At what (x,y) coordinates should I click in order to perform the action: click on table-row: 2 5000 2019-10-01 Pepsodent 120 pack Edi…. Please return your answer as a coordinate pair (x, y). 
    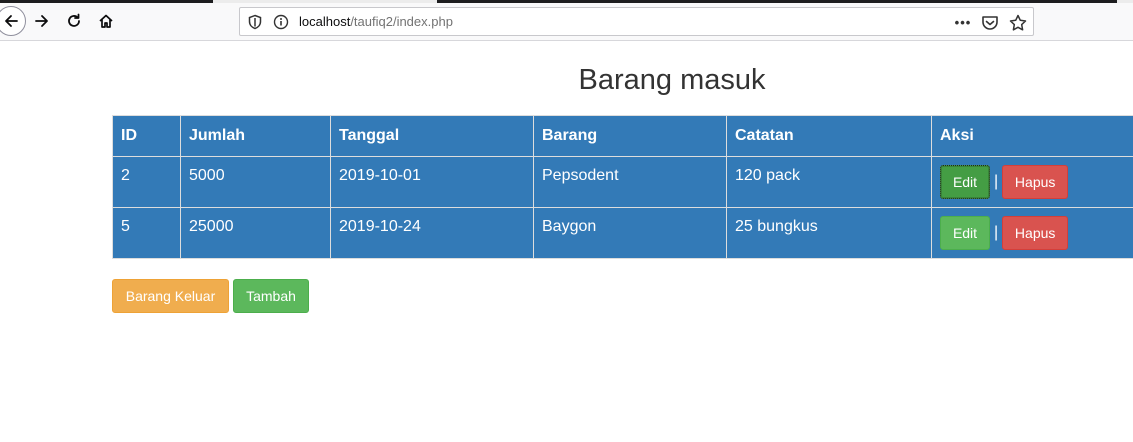
    Looking at the image, I should click on (622, 182).